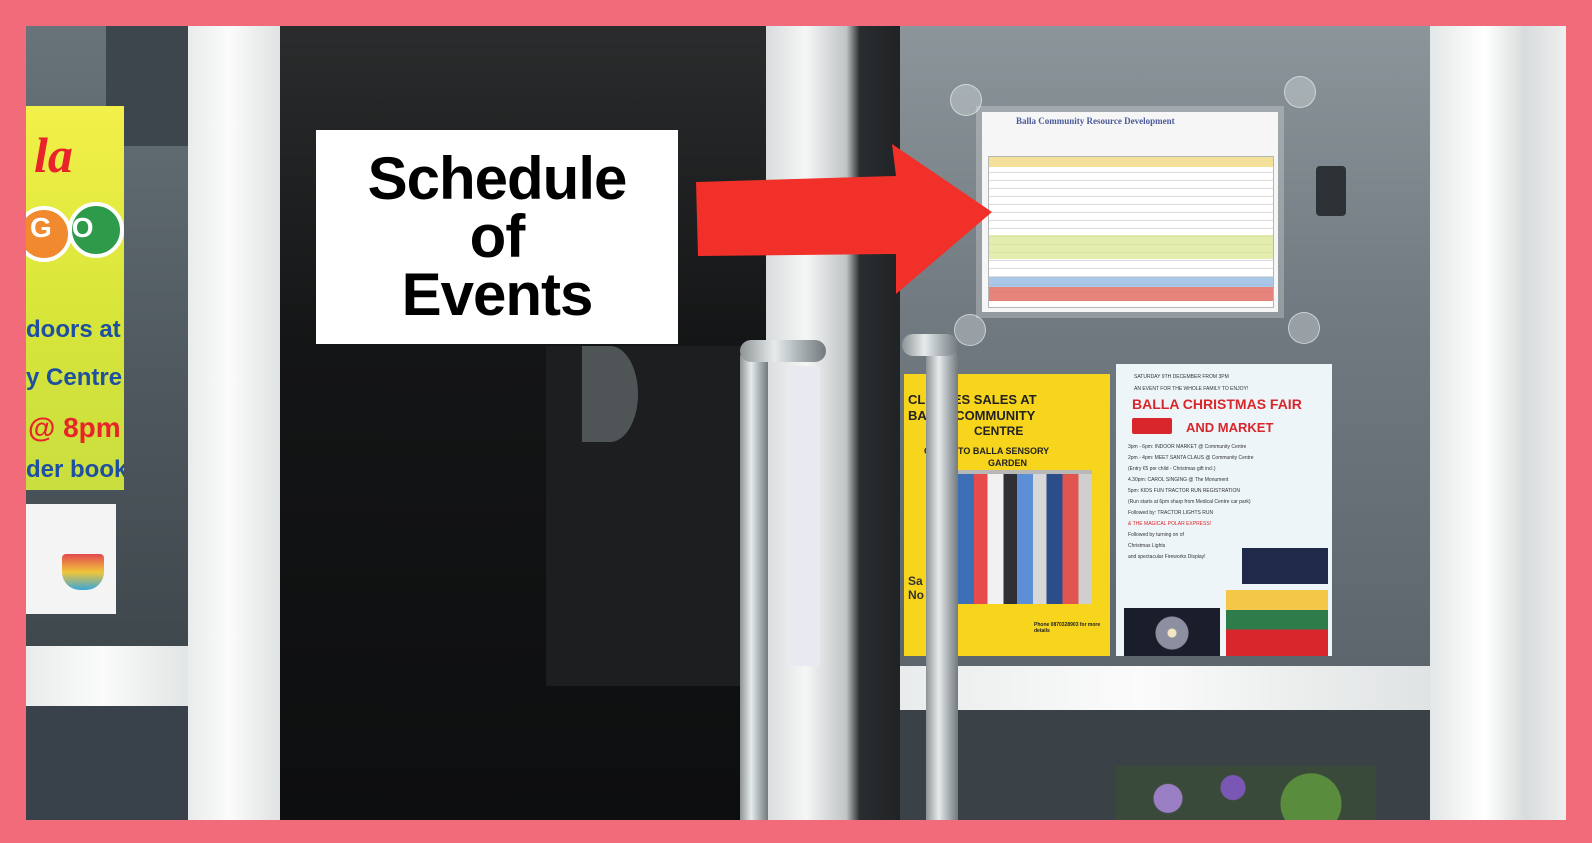 The image size is (1592, 843). What do you see at coordinates (1165, 688) in the screenshot?
I see `right-window-sill` at bounding box center [1165, 688].